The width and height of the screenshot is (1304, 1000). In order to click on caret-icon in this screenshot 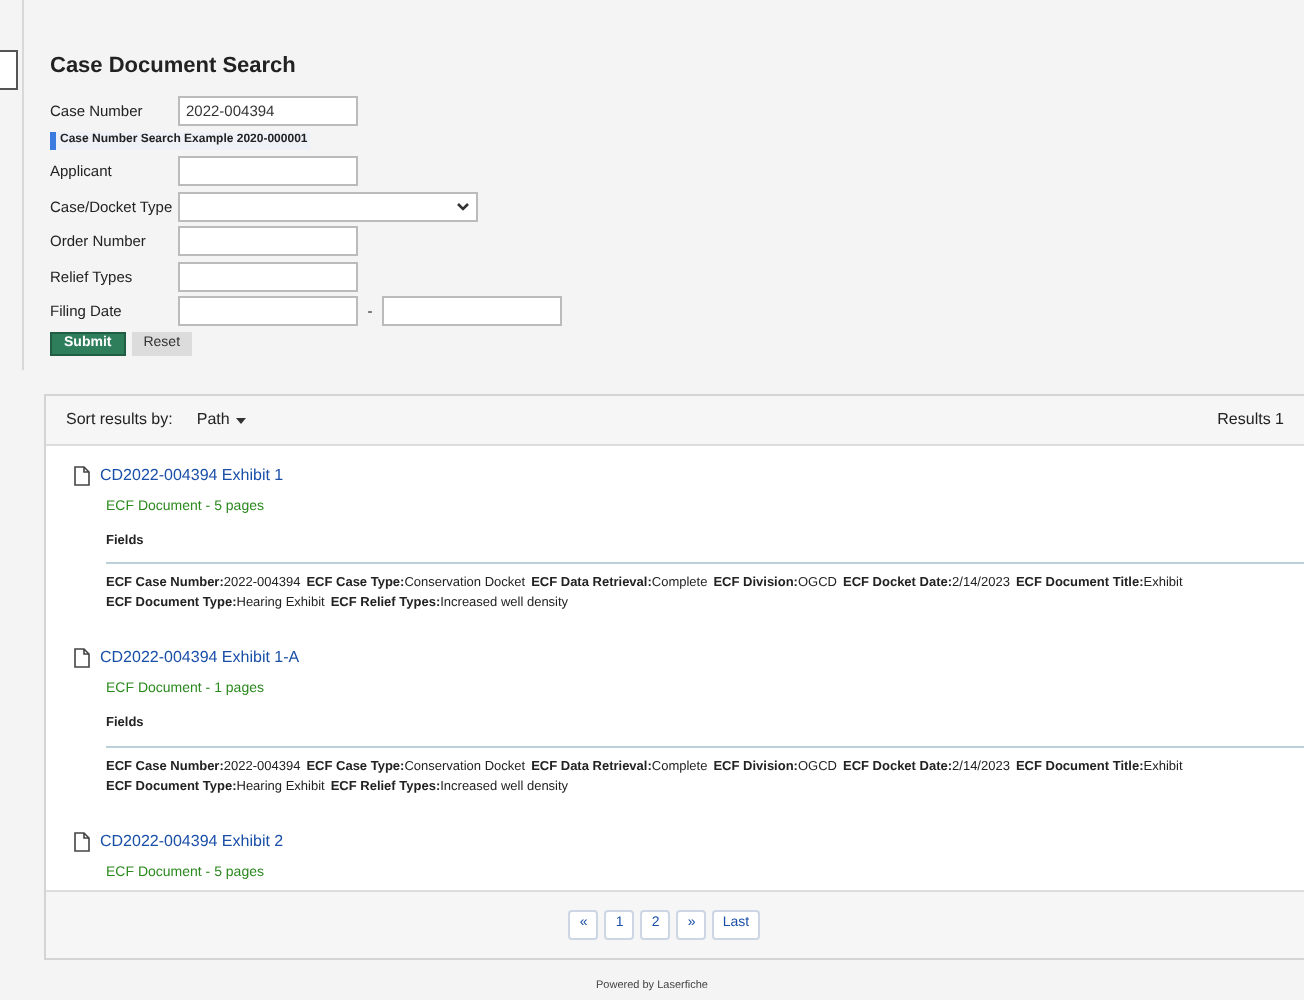, I will do `click(240, 420)`.